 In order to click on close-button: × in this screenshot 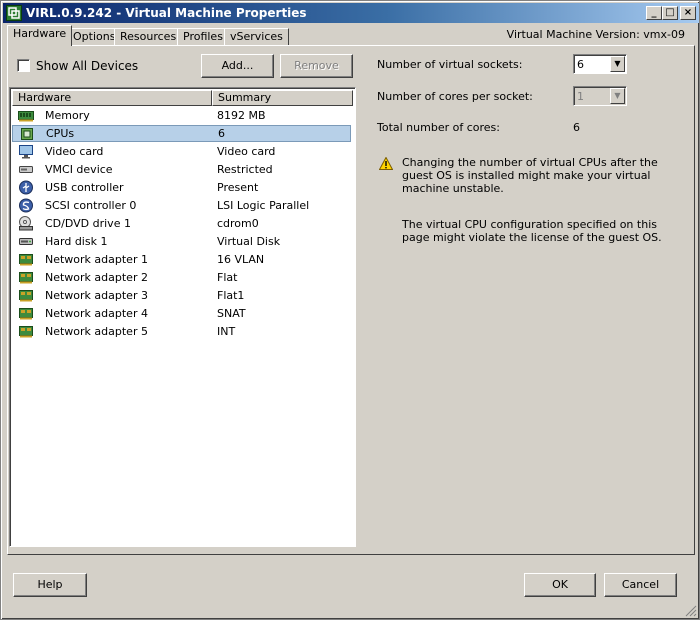, I will do `click(688, 13)`.